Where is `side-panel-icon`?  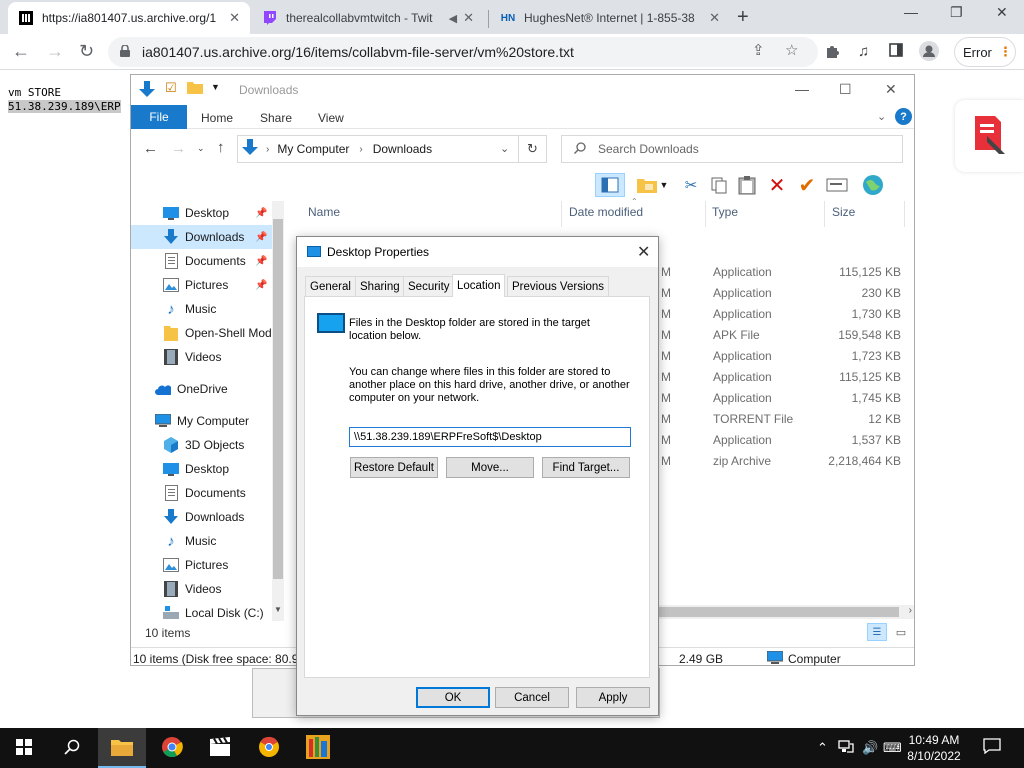
side-panel-icon is located at coordinates (896, 52).